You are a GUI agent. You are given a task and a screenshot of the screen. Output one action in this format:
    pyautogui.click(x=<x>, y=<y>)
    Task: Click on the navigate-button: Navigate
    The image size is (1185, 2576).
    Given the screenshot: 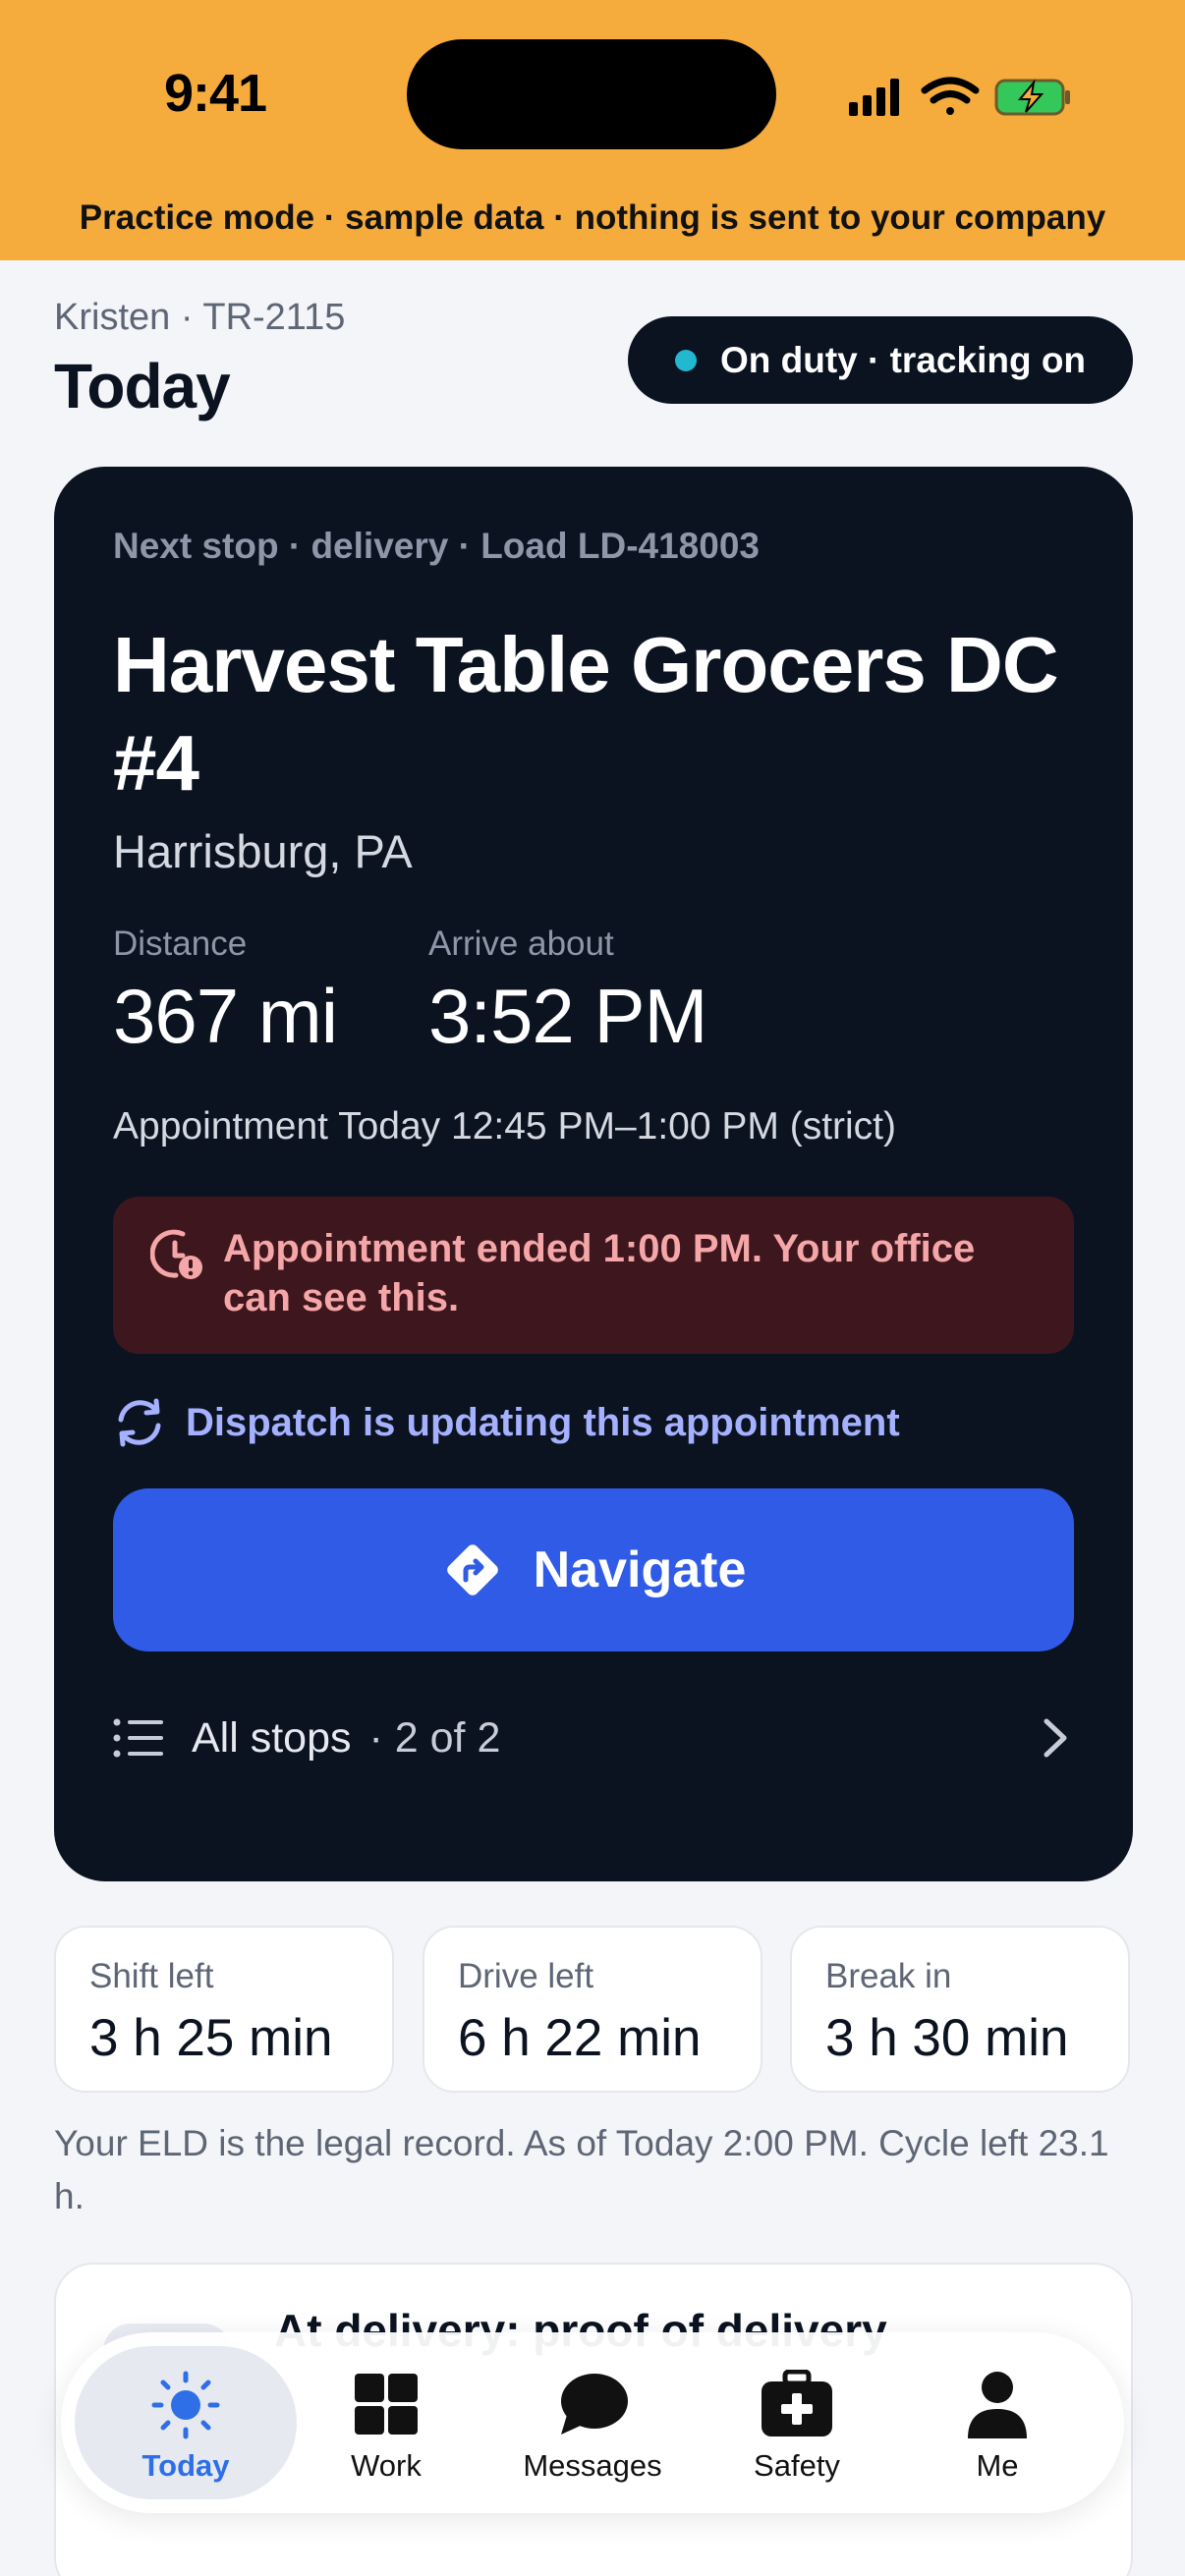 What is the action you would take?
    pyautogui.click(x=594, y=1570)
    